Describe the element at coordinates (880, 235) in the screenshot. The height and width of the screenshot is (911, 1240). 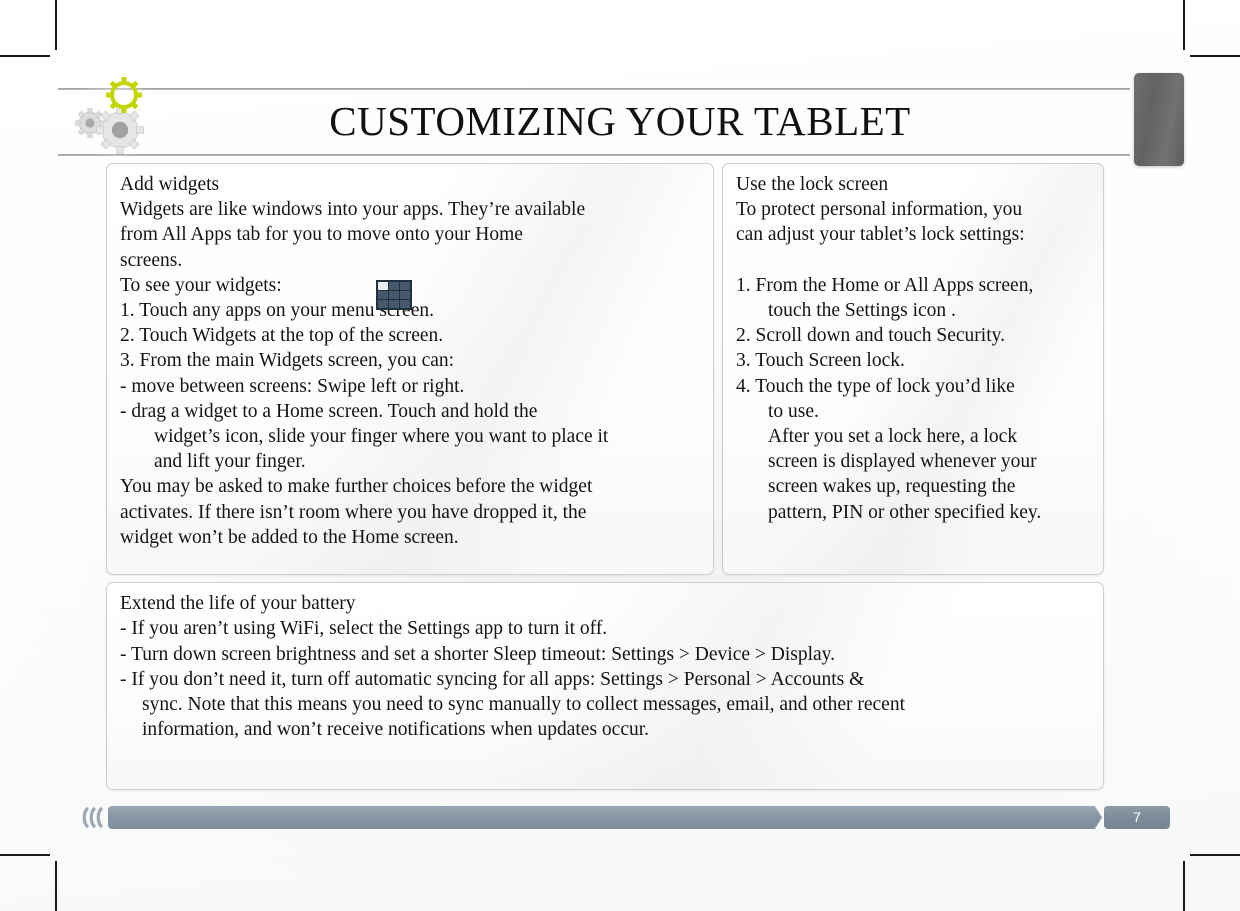
I see `box-right-line: can adjust your tablet’s lock settings:` at that location.